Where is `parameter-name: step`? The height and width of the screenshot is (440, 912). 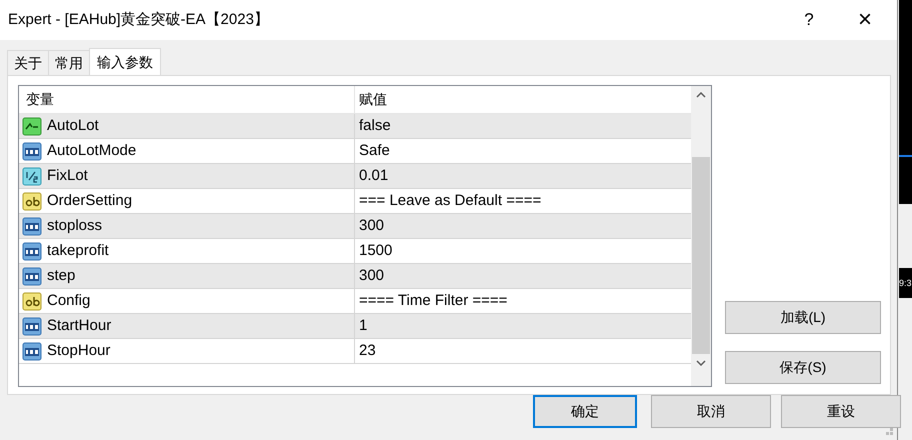 parameter-name: step is located at coordinates (61, 276).